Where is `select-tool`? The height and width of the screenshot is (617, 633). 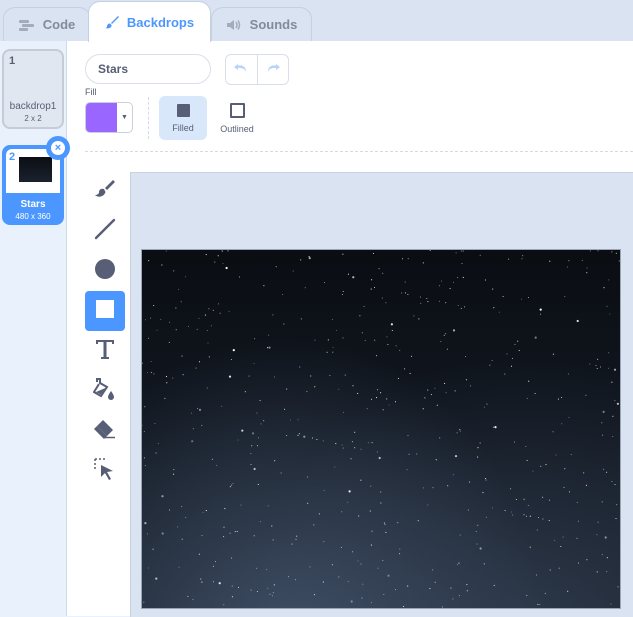 select-tool is located at coordinates (105, 471).